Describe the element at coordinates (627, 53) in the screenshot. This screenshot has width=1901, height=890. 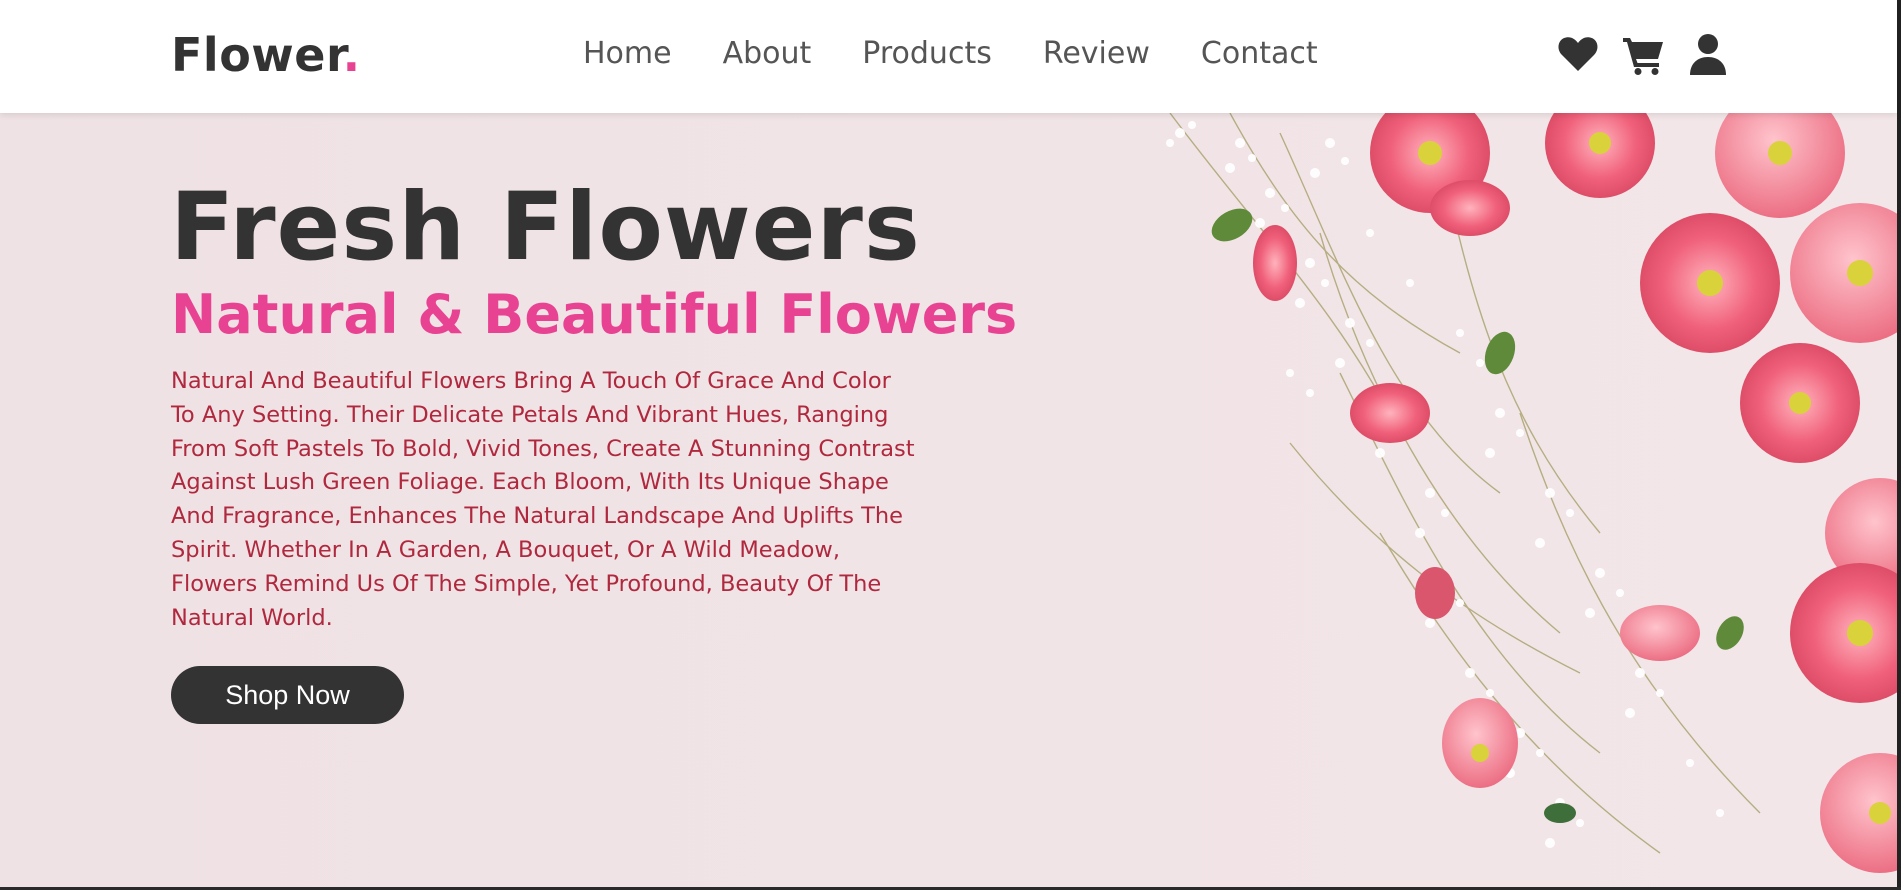
I see `nav-home: Home` at that location.